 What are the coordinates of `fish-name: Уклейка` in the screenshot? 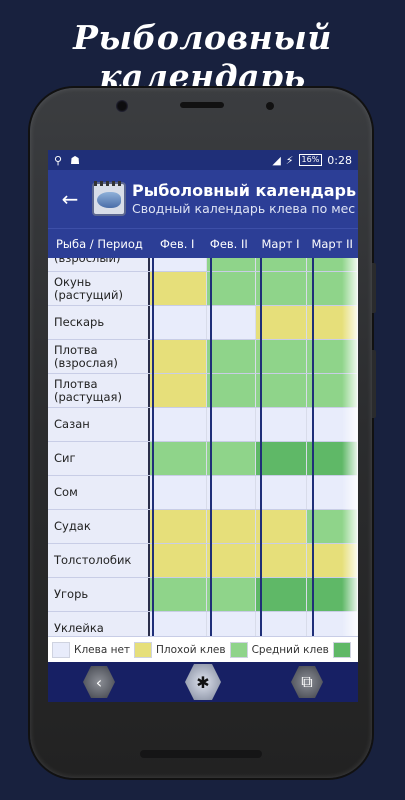 It's located at (99, 624).